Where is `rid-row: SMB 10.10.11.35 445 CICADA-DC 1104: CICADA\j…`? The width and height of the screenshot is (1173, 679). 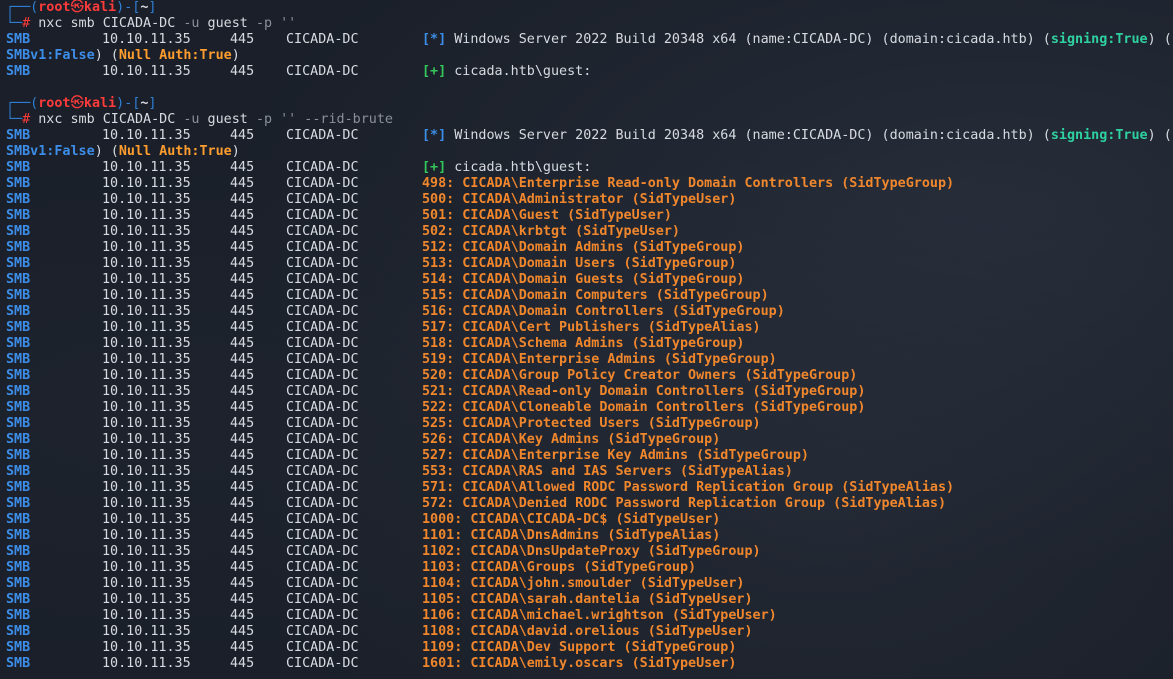
rid-row: SMB 10.10.11.35 445 CICADA-DC 1104: CICADA\j… is located at coordinates (586, 584).